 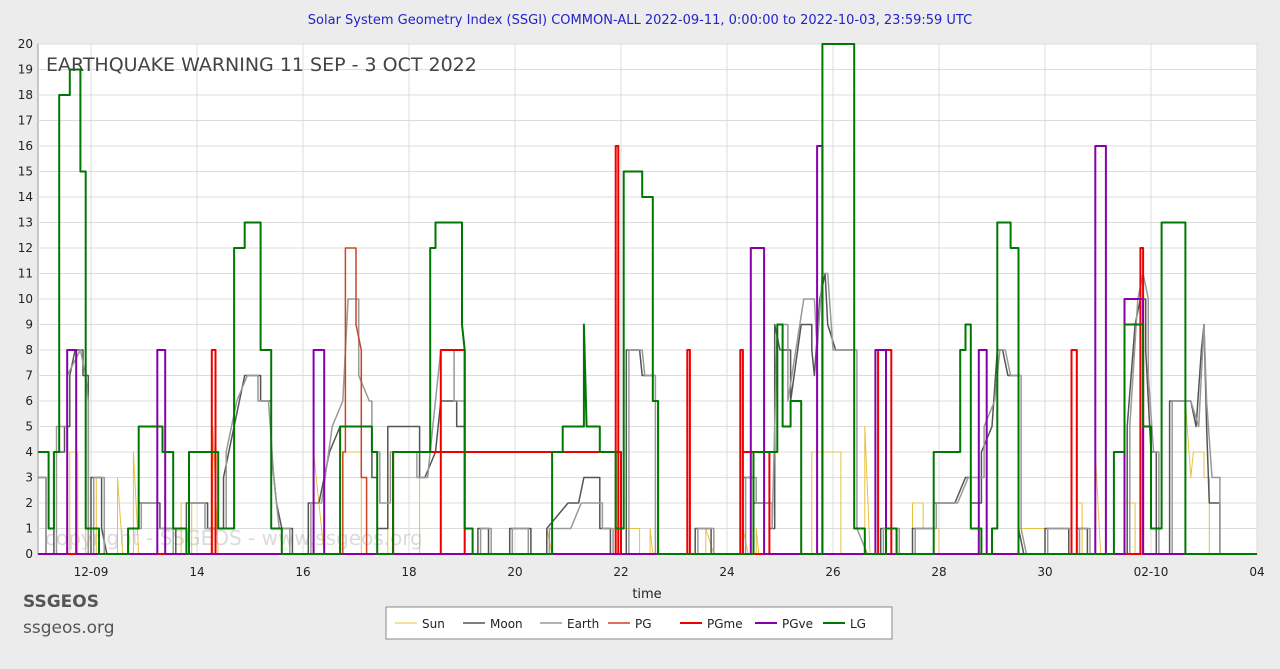 What do you see at coordinates (433, 624) in the screenshot?
I see `legend-label-sun: Sun` at bounding box center [433, 624].